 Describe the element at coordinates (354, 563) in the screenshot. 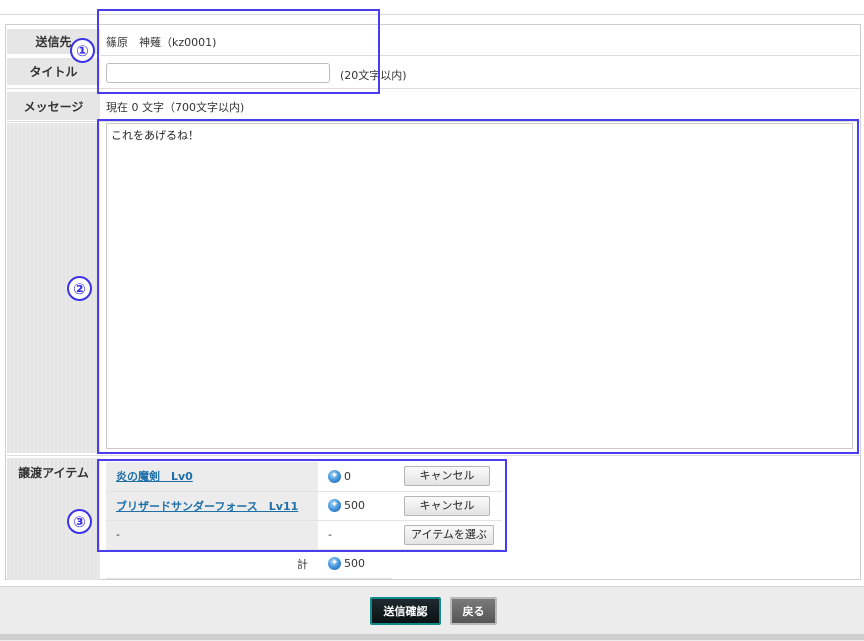

I see `total-price: 500` at that location.